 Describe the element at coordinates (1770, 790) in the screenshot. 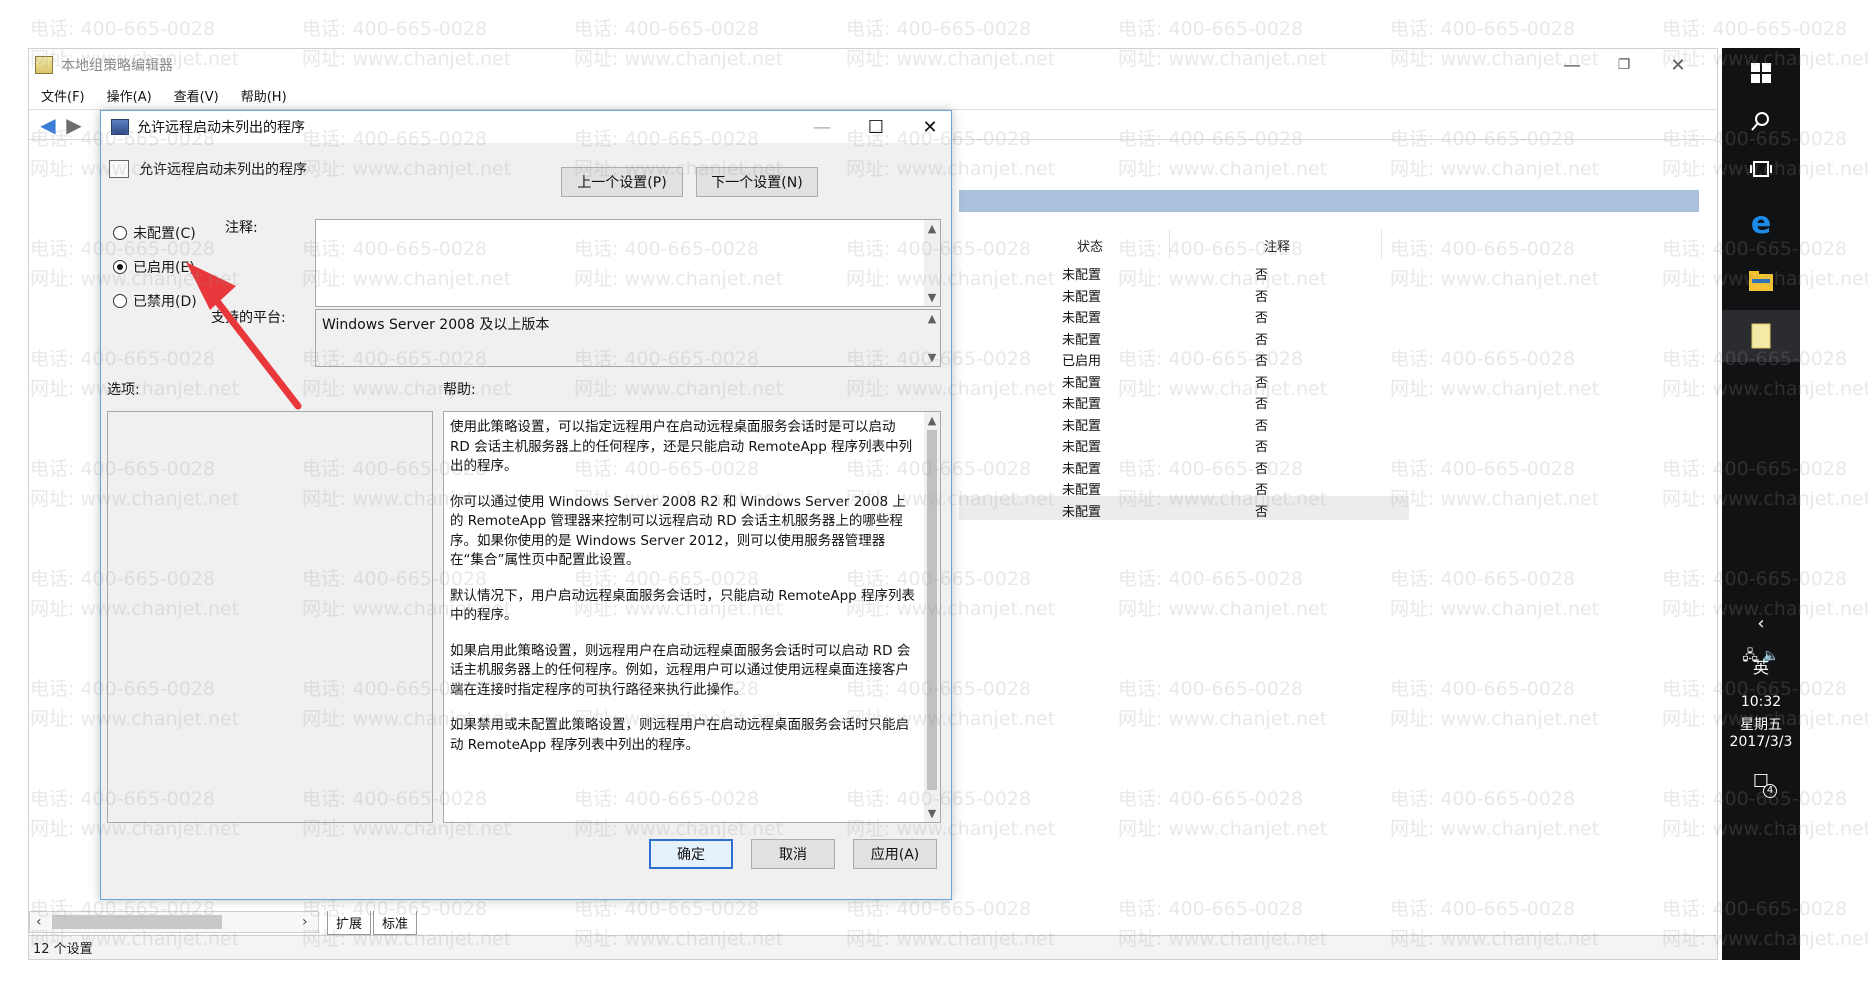

I see `notification-count-badge: 4` at that location.